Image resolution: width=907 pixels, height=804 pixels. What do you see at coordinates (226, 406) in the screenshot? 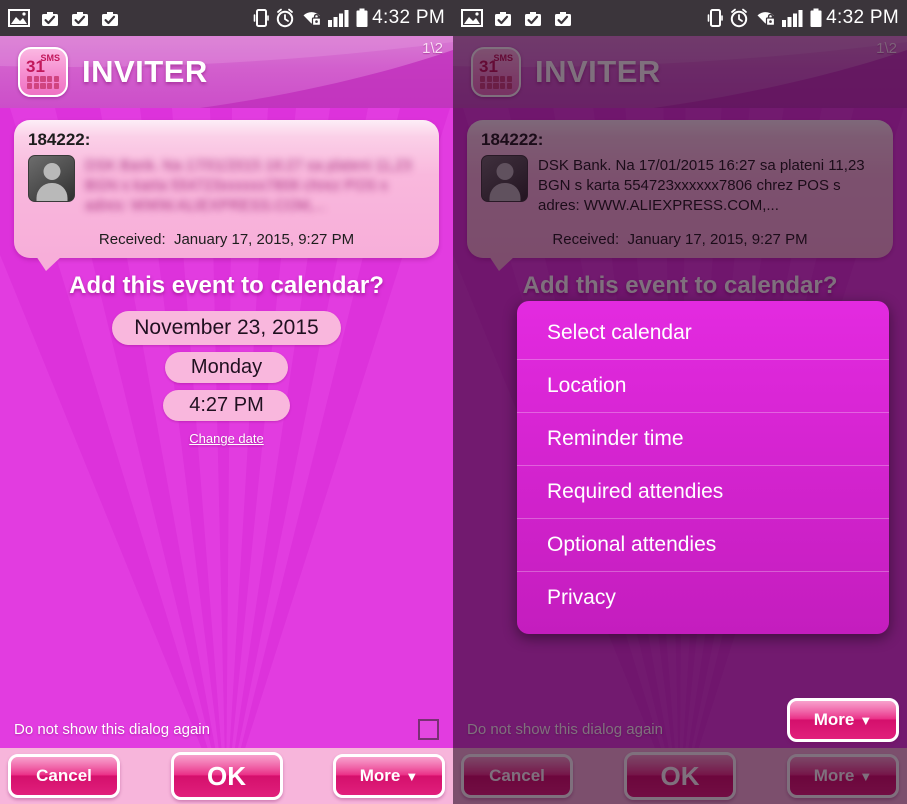
I see `event-time-pill: 4:27 PM` at bounding box center [226, 406].